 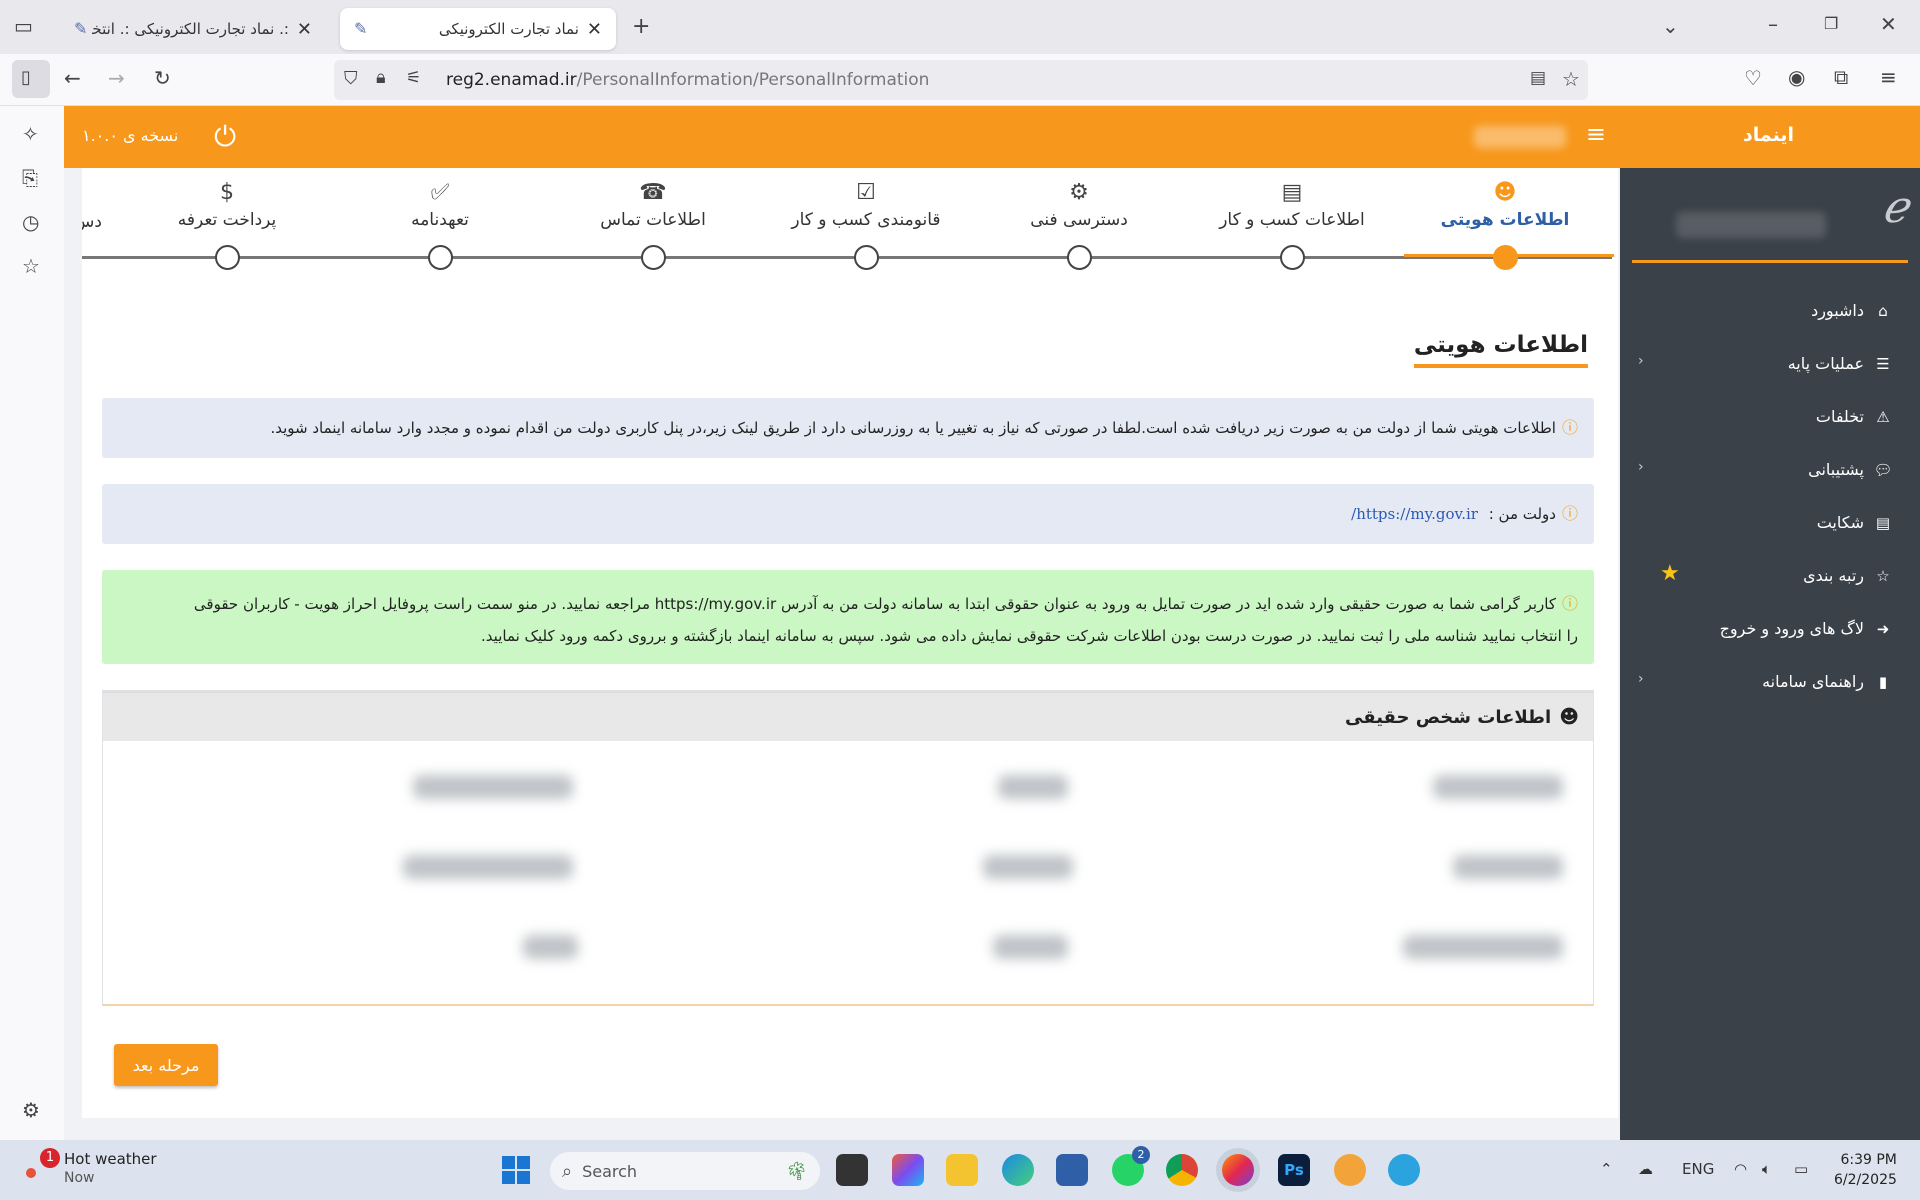 I want to click on ai-sparkle-icon: ✧, so click(x=30, y=134).